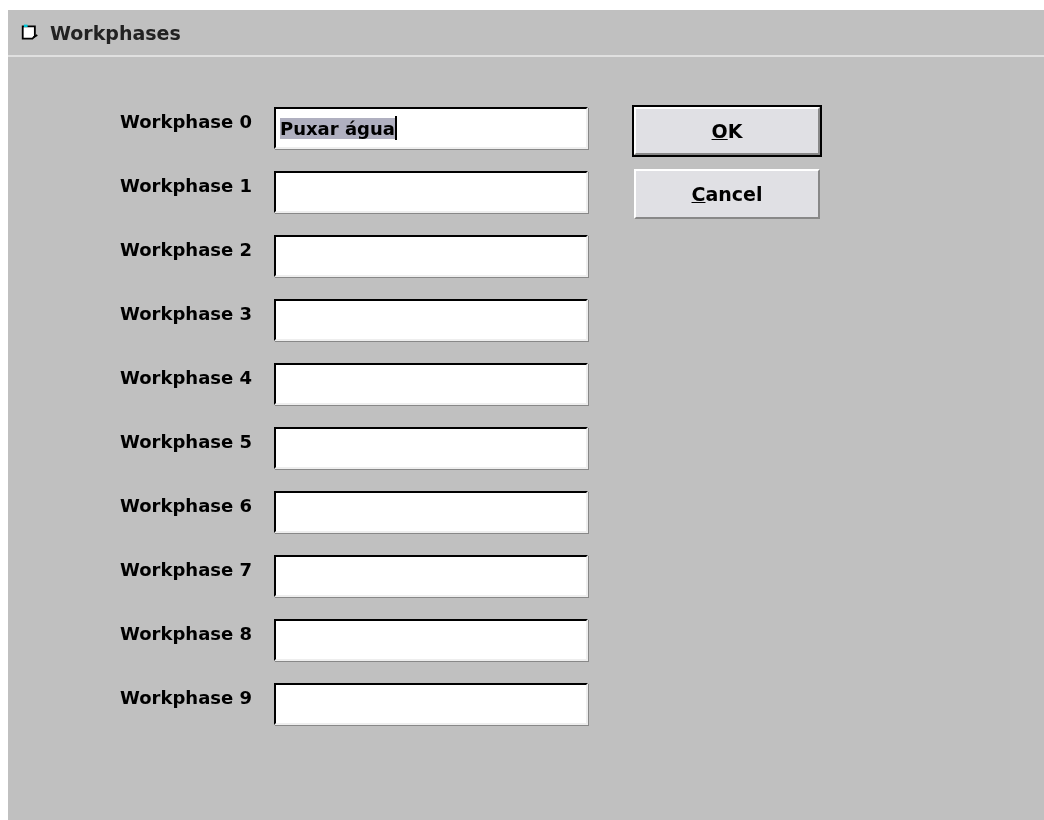 The height and width of the screenshot is (820, 1044). Describe the element at coordinates (727, 194) in the screenshot. I see `dialog-button: Cancel` at that location.